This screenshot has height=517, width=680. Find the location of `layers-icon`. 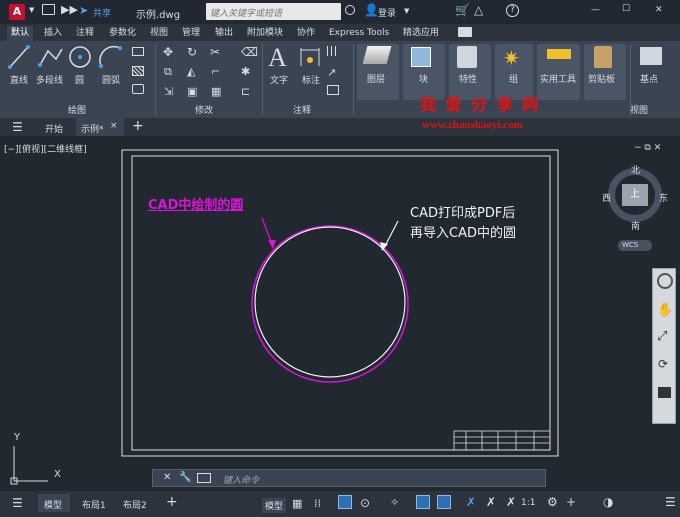

layers-icon is located at coordinates (377, 55).